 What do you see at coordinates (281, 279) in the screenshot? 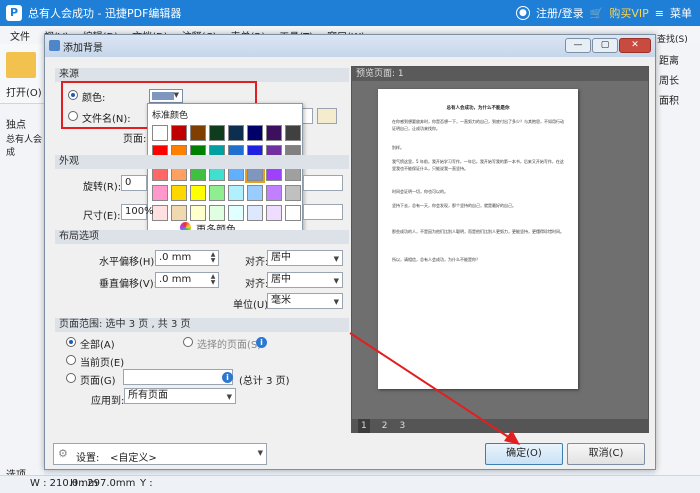
I see `align2-value: 居中` at bounding box center [281, 279].